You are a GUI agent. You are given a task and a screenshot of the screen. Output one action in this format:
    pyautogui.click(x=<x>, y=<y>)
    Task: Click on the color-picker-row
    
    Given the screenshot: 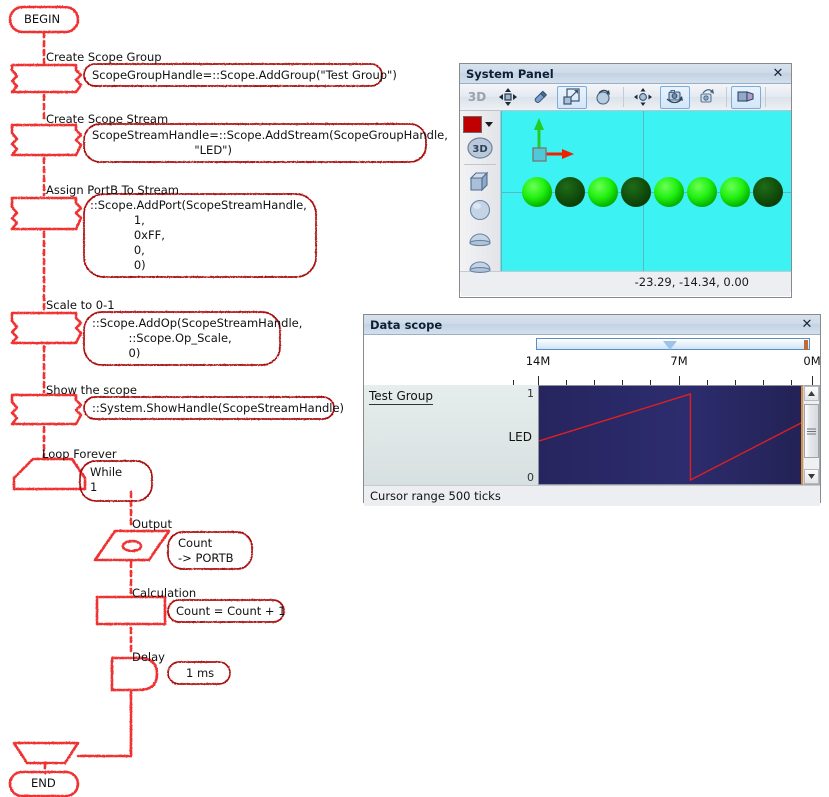 What is the action you would take?
    pyautogui.click(x=480, y=123)
    